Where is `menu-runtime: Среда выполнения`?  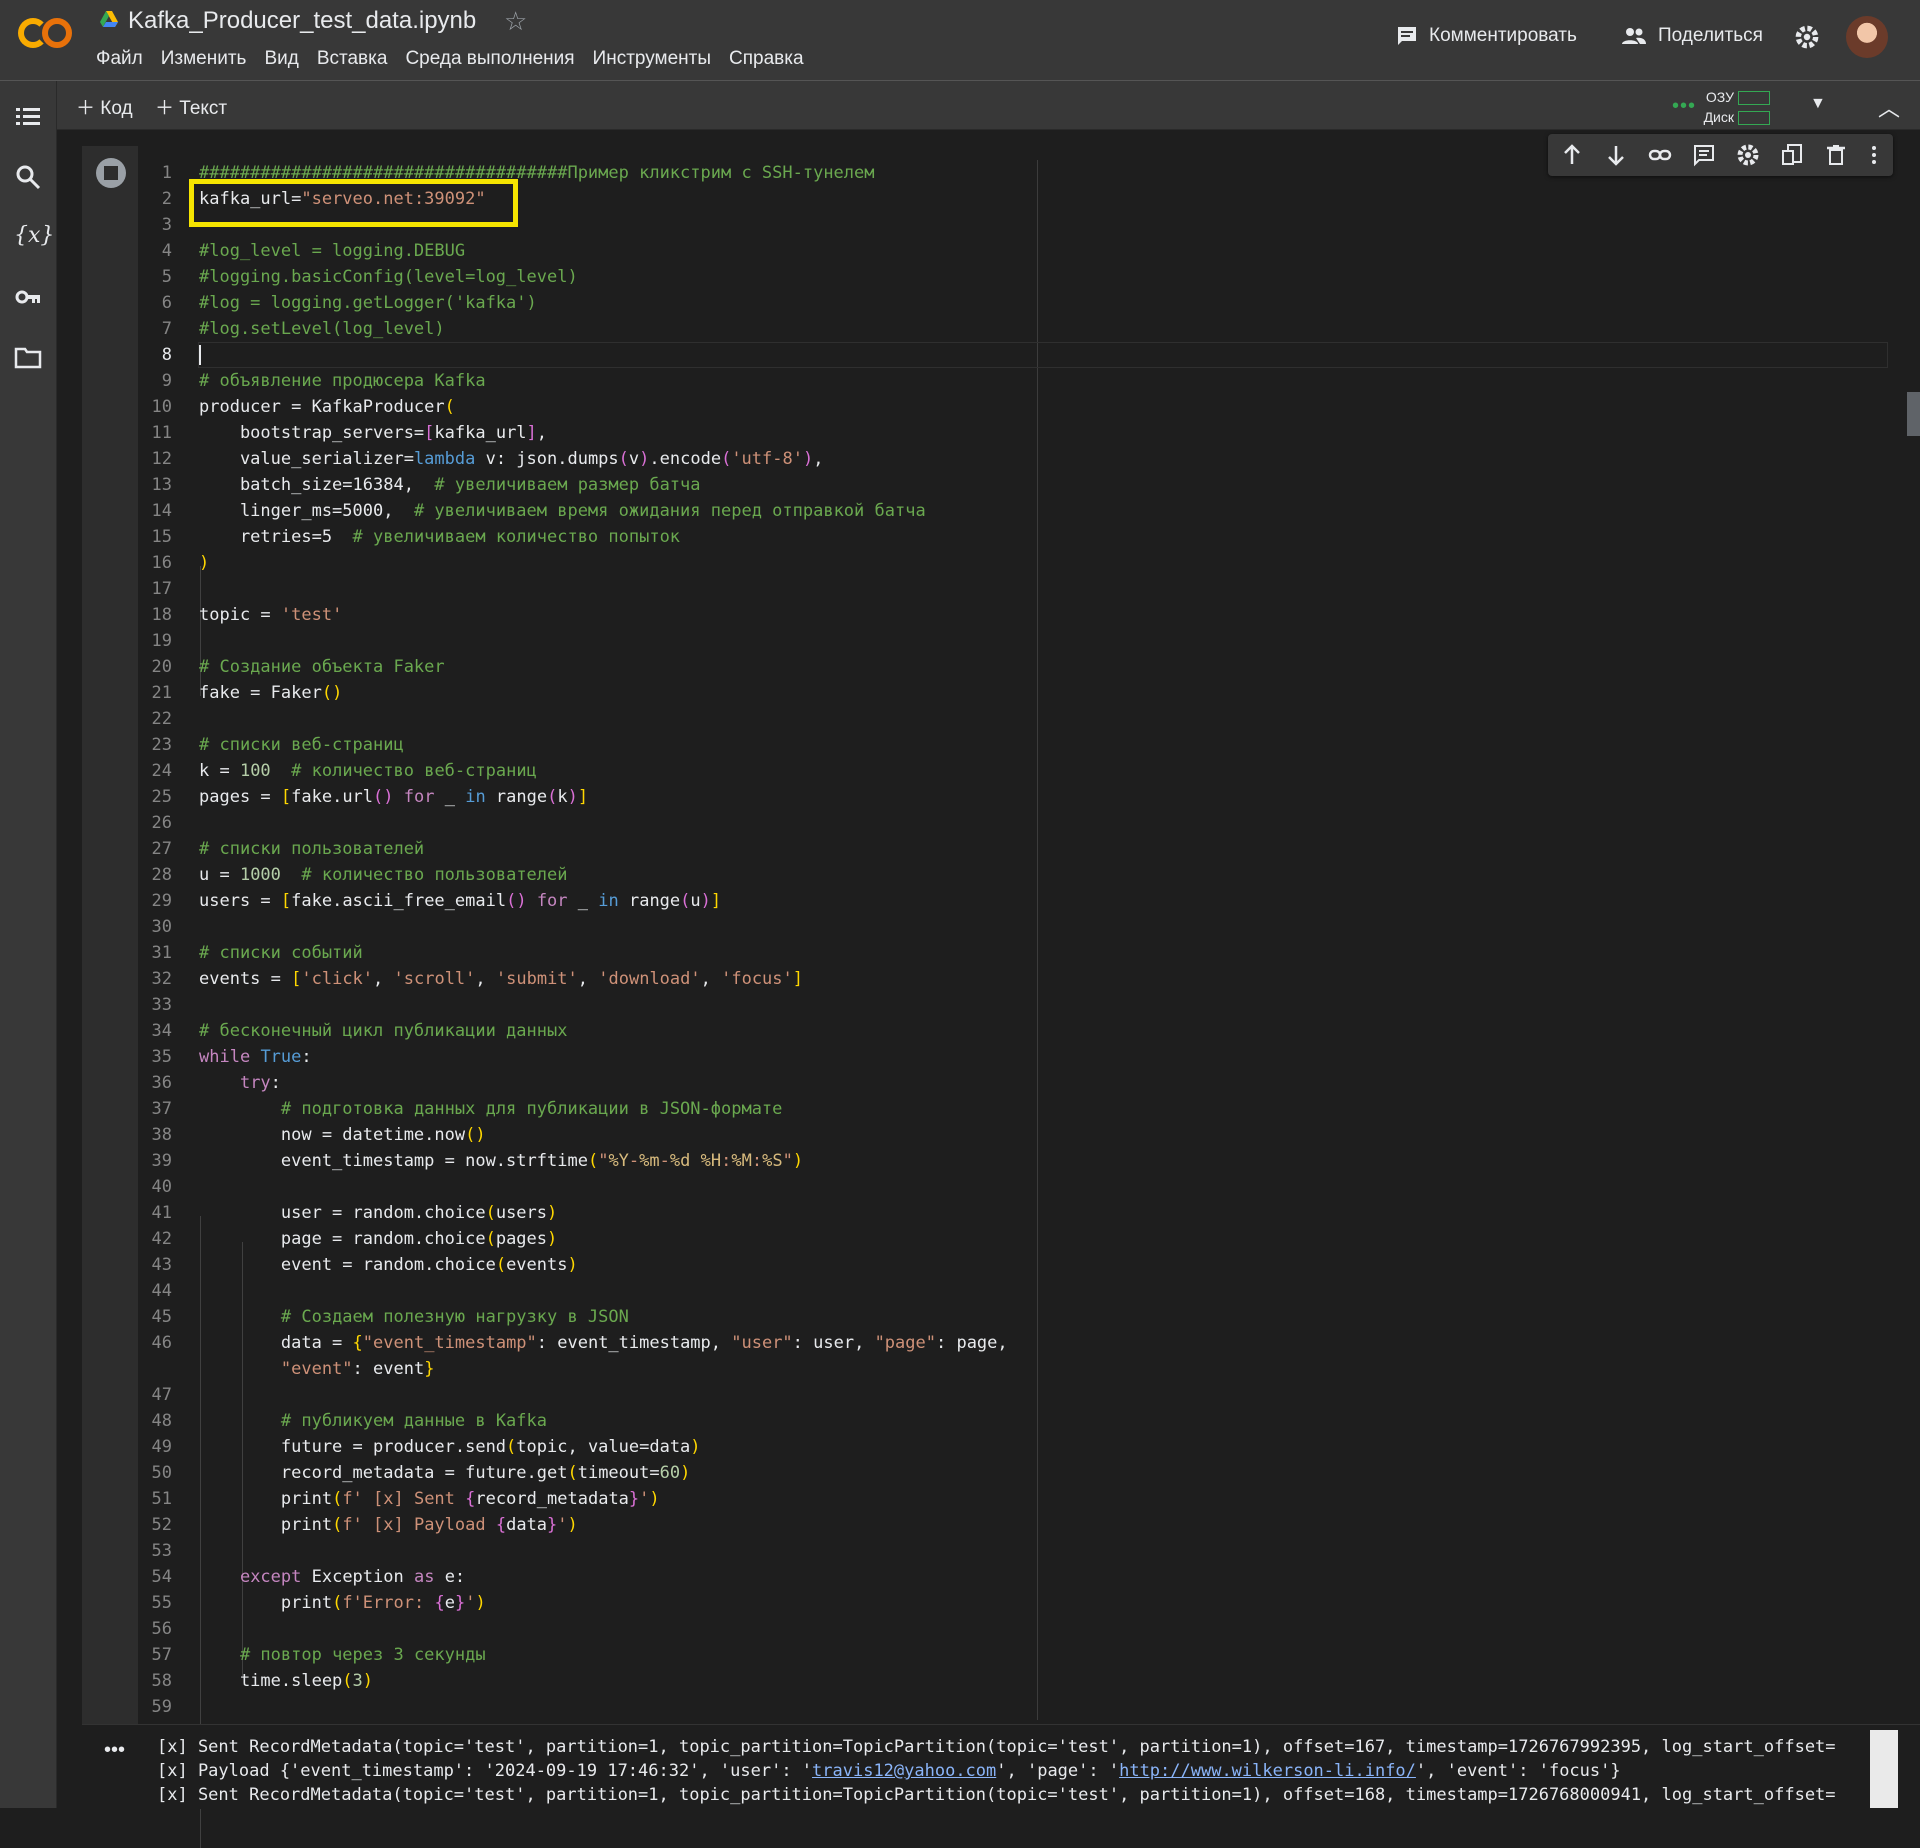
menu-runtime: Среда выполнения is located at coordinates (489, 59).